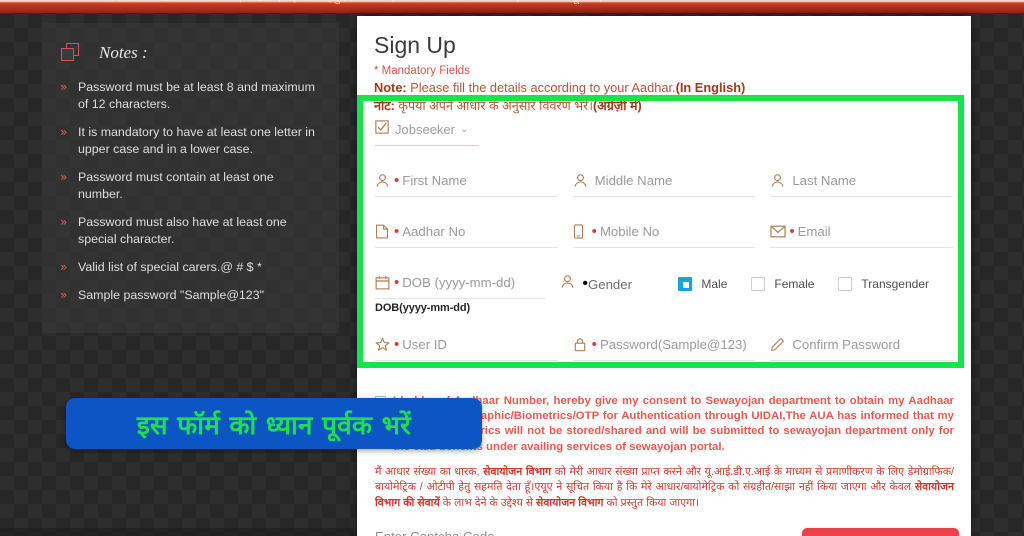 Image resolution: width=1024 pixels, height=536 pixels. What do you see at coordinates (190, 45) in the screenshot?
I see `notes-header: Notes :` at bounding box center [190, 45].